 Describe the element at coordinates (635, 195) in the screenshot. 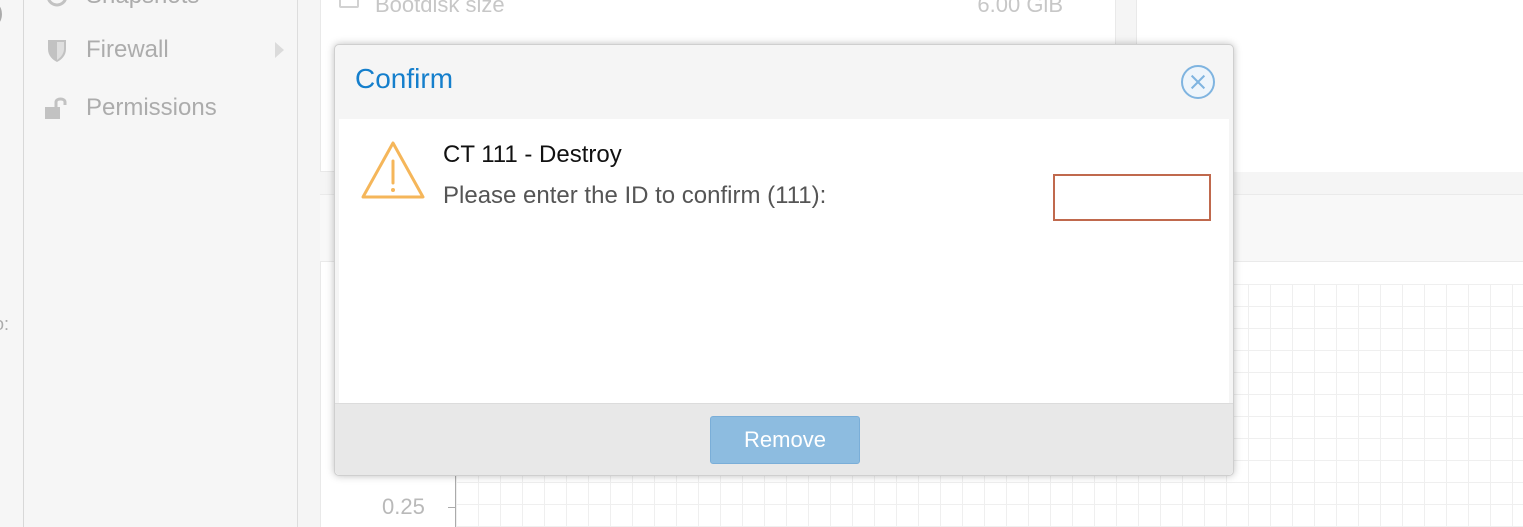

I see `message-text: Please enter the ID to confirm (111):` at that location.